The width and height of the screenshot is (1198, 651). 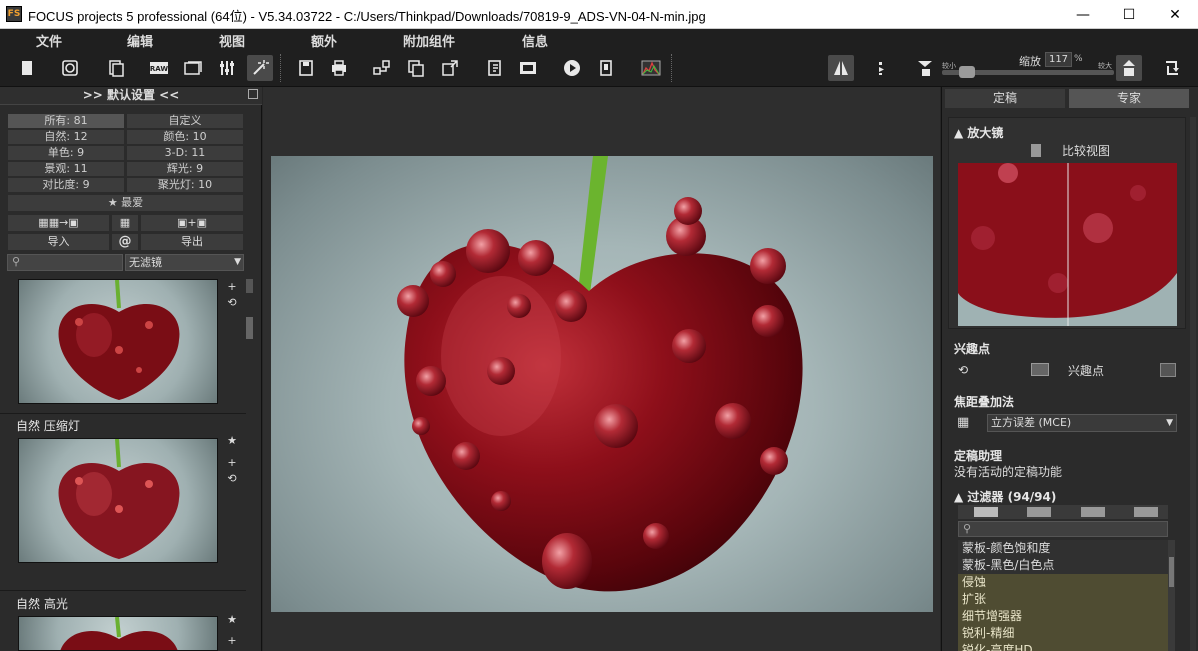 I want to click on scrollbar-up-arrow, so click(x=249, y=286).